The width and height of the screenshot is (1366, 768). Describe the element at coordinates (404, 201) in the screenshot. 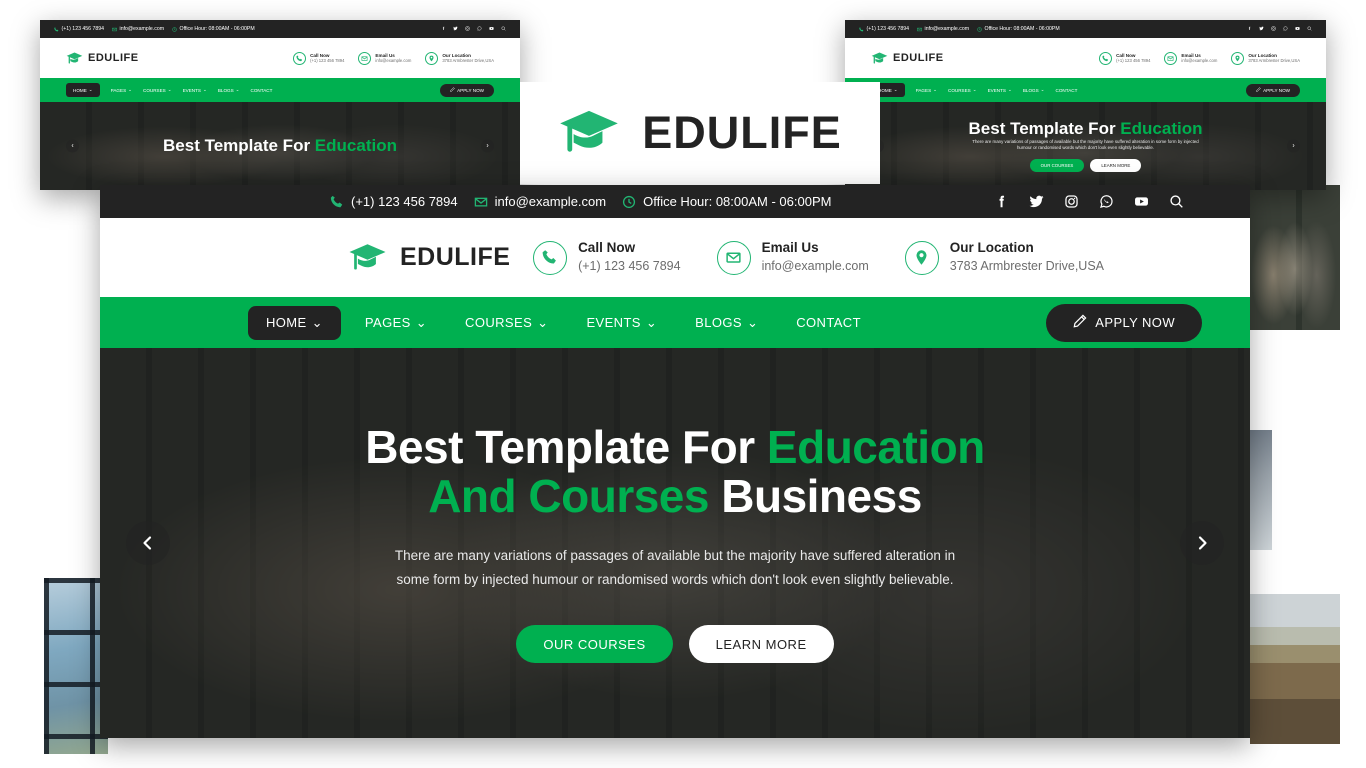

I see `topbar-phone-label: (+1) 123 456 7894` at that location.